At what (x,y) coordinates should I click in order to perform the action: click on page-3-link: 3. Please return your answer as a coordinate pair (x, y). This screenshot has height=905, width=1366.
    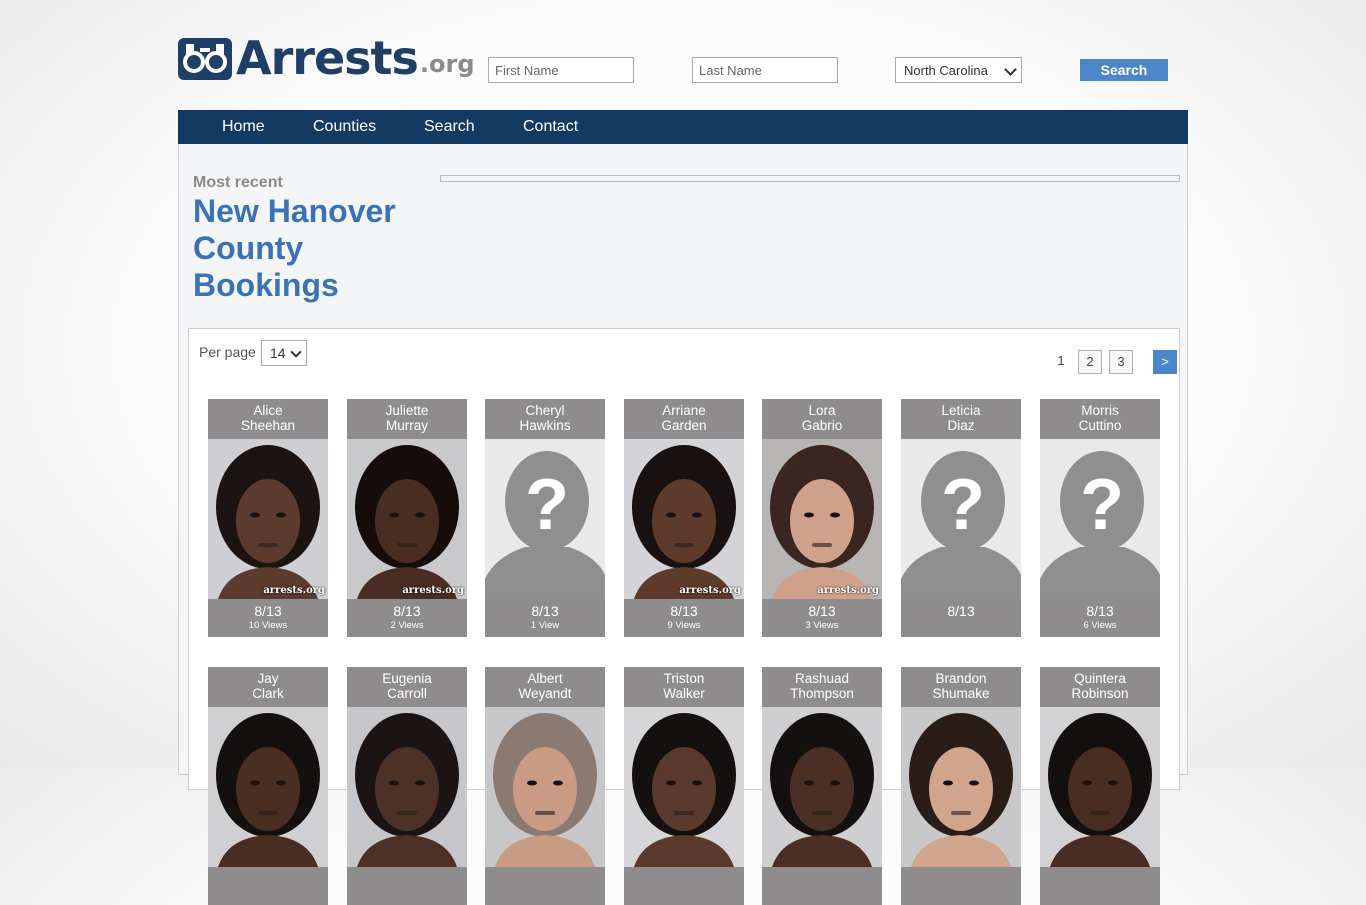
    Looking at the image, I should click on (1121, 362).